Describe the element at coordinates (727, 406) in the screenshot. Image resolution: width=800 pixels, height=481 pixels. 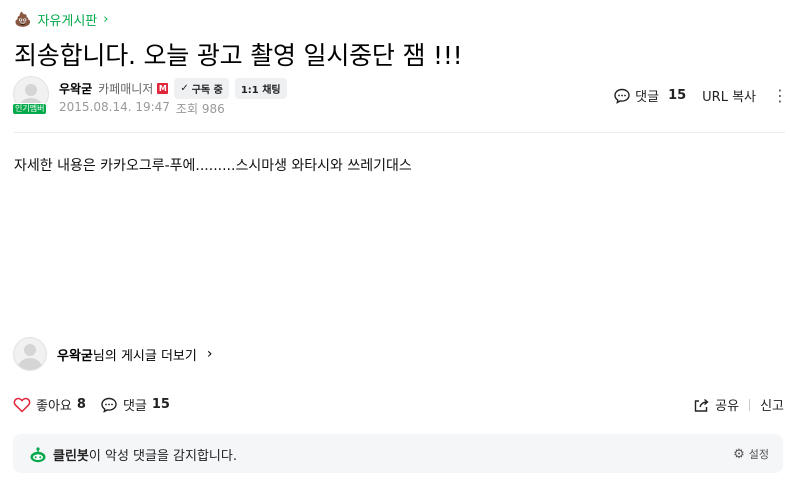
I see `share-label: 공유` at that location.